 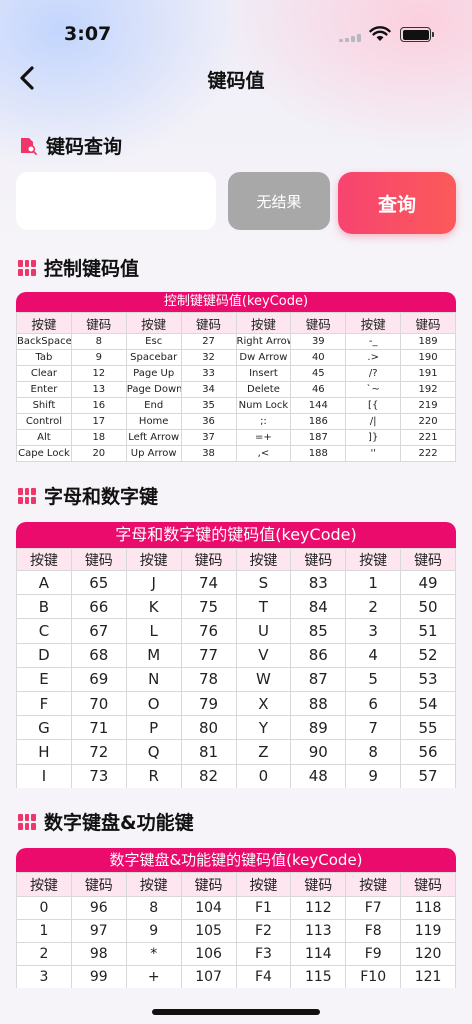 I want to click on table-row: H 72 Q 81 Z 90 8 56, so click(x=236, y=752).